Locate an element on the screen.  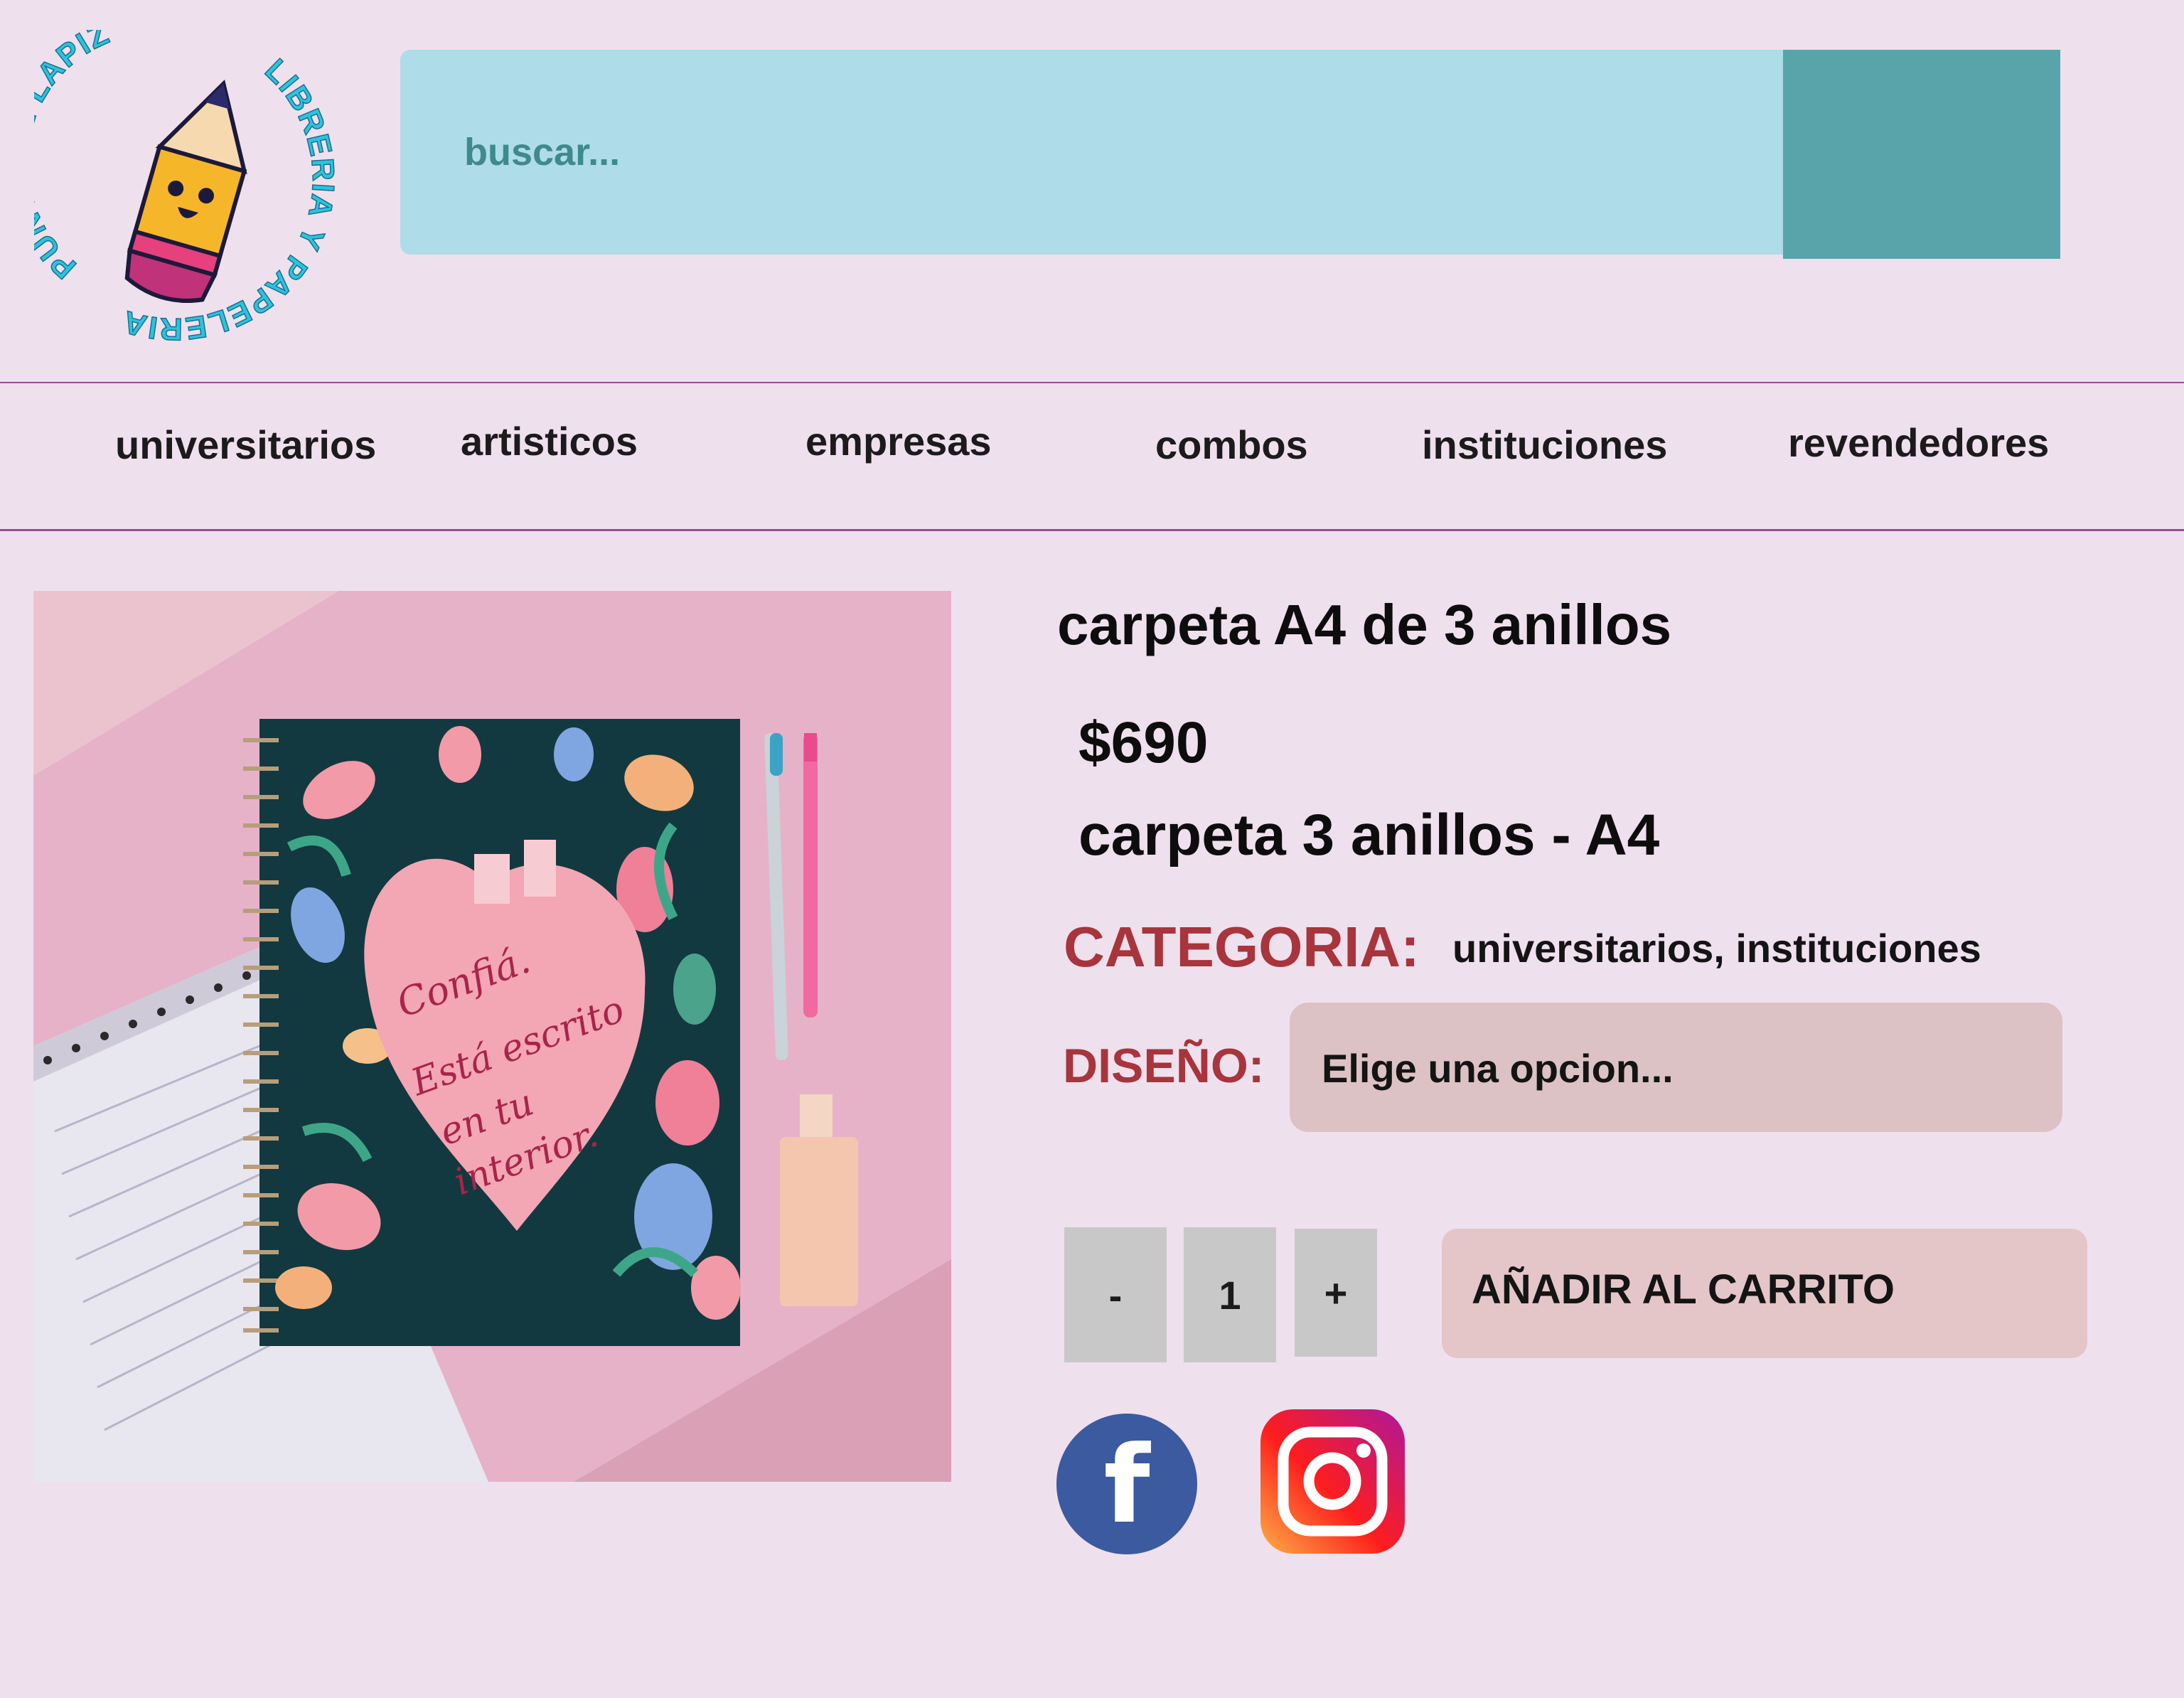
category-values: universitarios, instituciones is located at coordinates (1717, 949).